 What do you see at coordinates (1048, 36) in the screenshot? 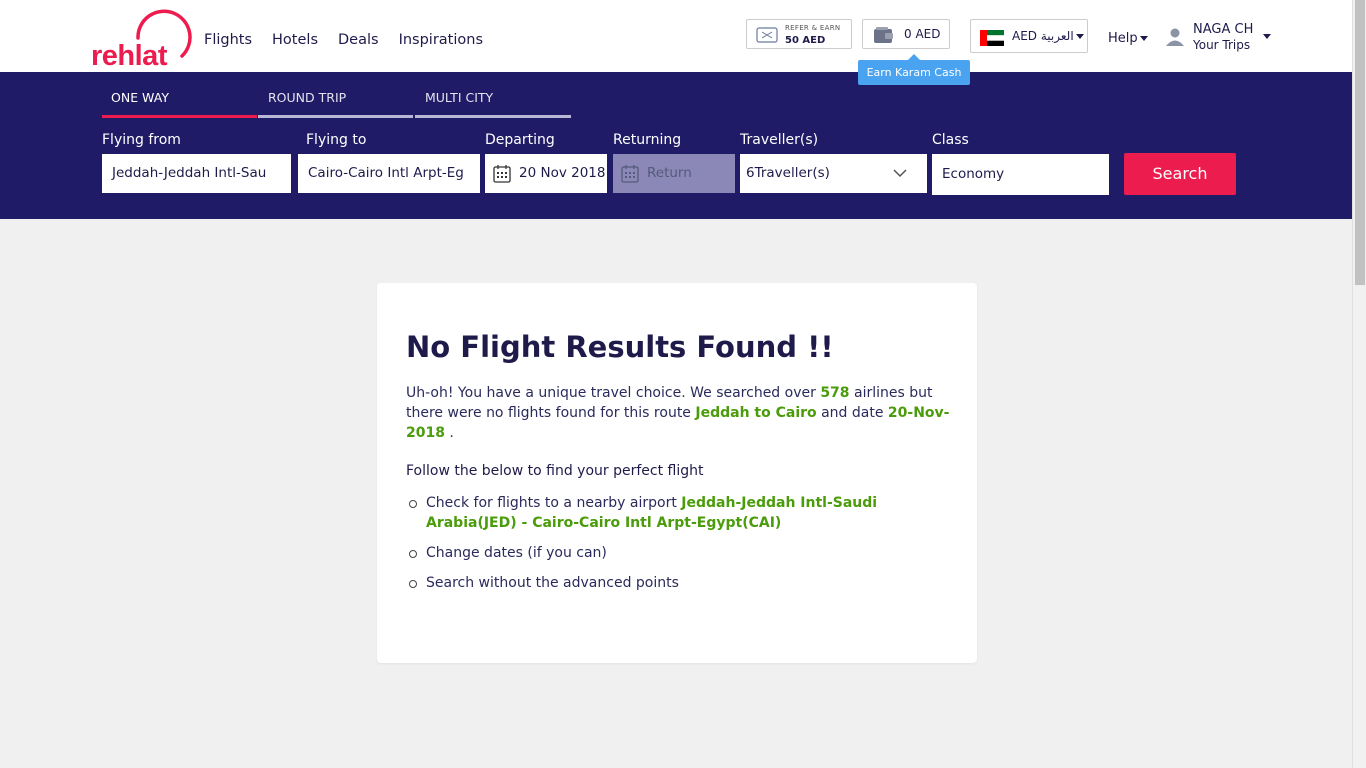
I see `currency-label: AED العربية` at bounding box center [1048, 36].